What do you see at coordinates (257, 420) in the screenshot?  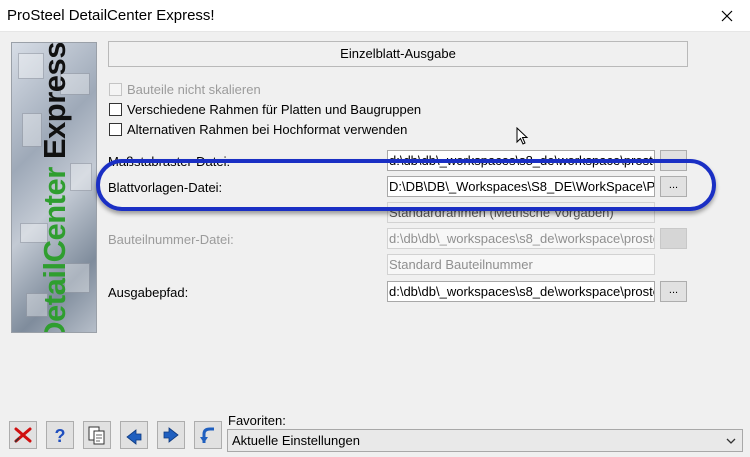 I see `favorites-label: Favoriten:` at bounding box center [257, 420].